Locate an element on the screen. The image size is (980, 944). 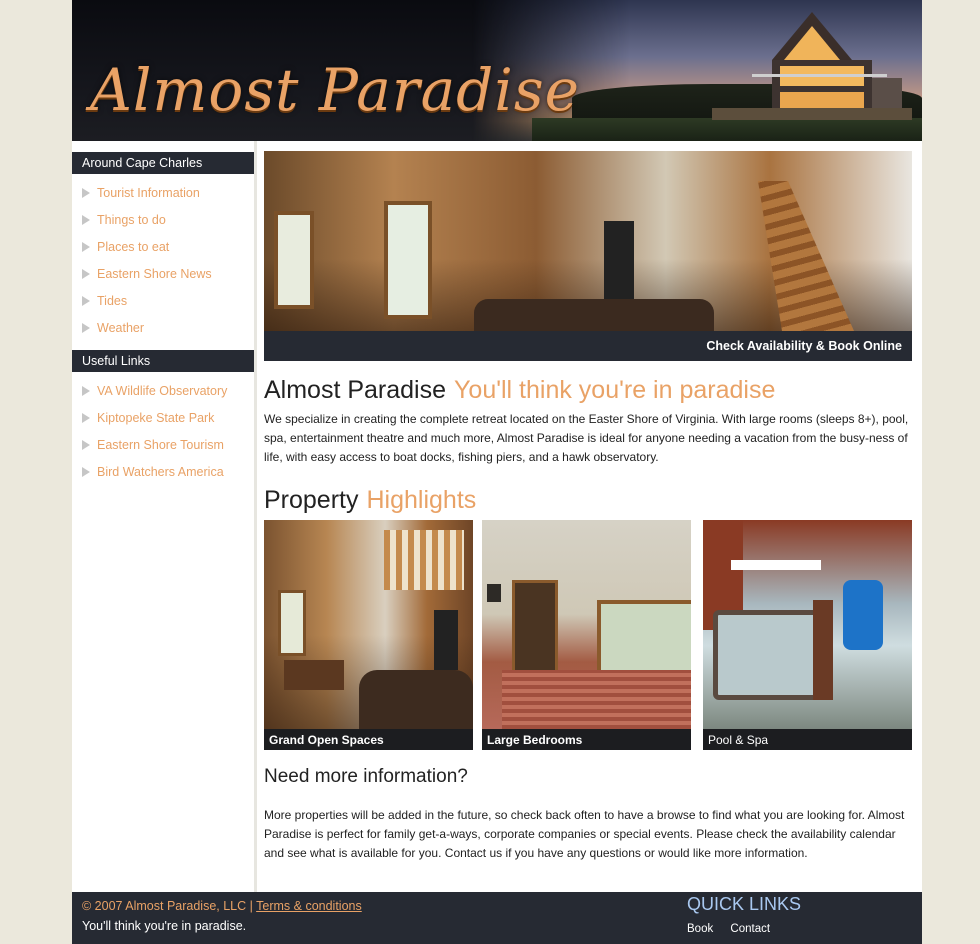
sidebar-item-places-to-eat: Places to eat is located at coordinates (163, 247).